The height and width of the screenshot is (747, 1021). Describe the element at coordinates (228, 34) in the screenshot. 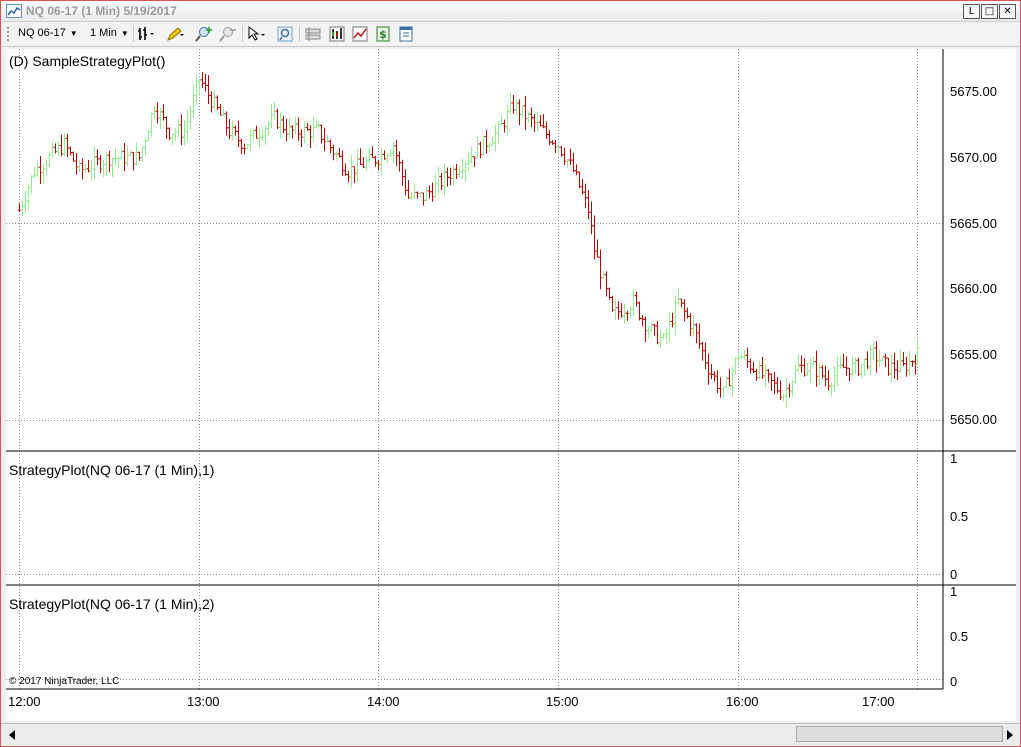

I see `zoom-out-icon` at that location.